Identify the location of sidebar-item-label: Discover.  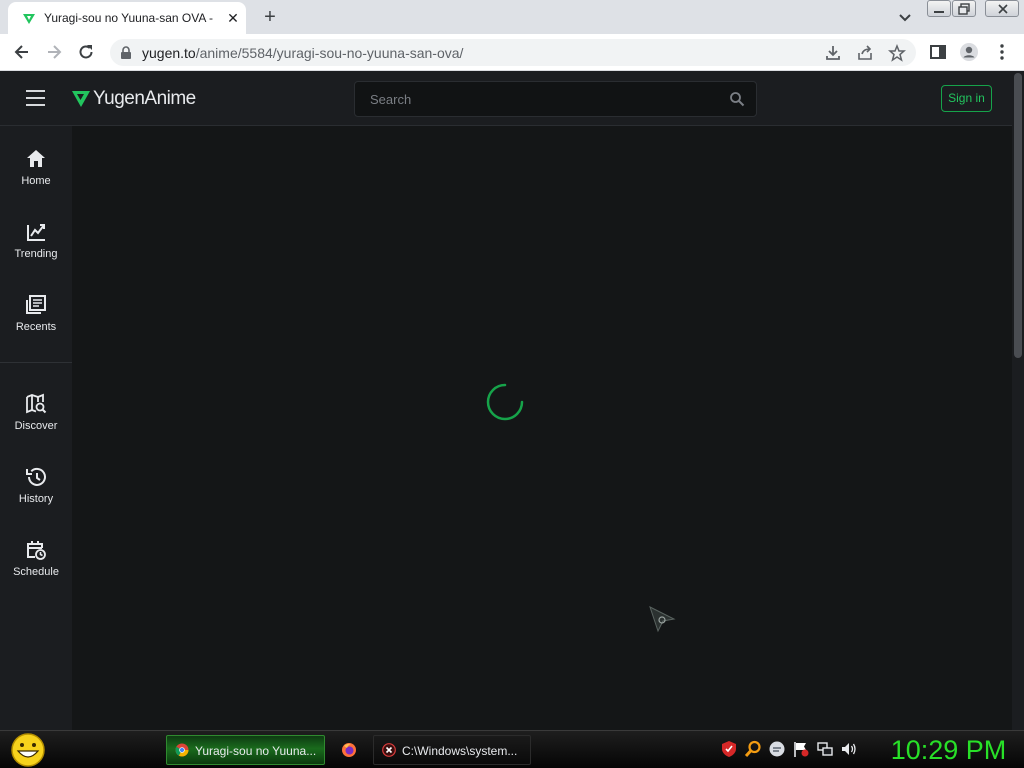
(36, 426).